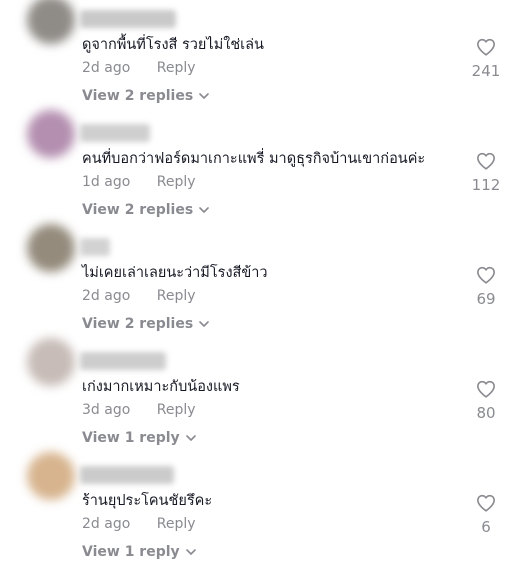 The width and height of the screenshot is (529, 579). What do you see at coordinates (486, 185) in the screenshot?
I see `like-count: 112` at bounding box center [486, 185].